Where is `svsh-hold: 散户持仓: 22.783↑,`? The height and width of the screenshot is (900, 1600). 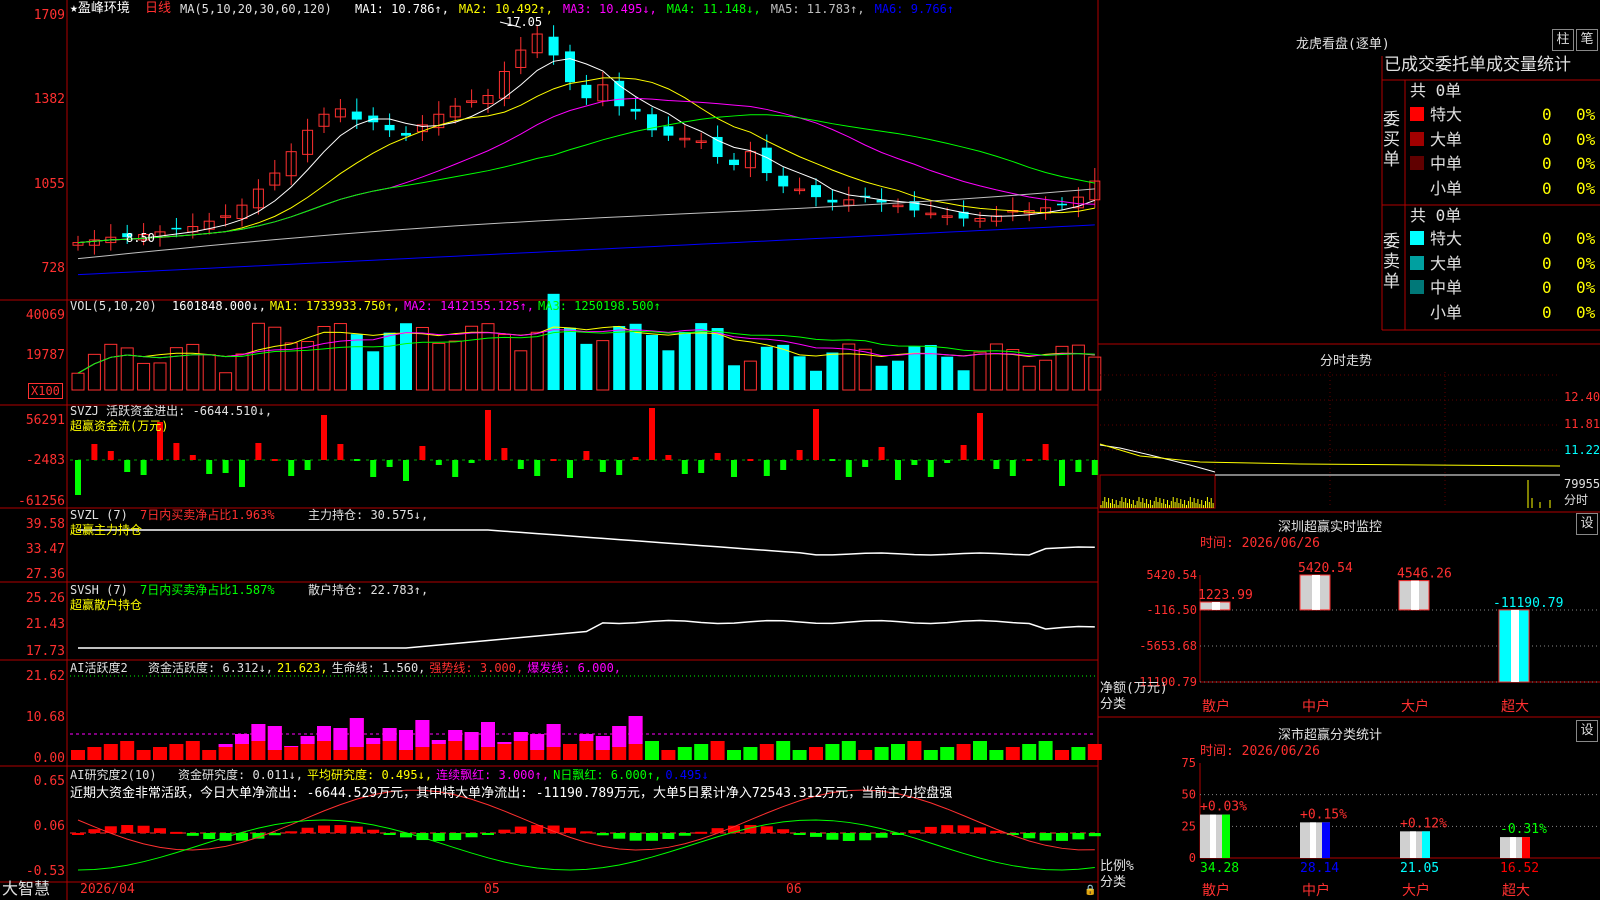
svsh-hold: 散户持仓: 22.783↑, is located at coordinates (368, 590).